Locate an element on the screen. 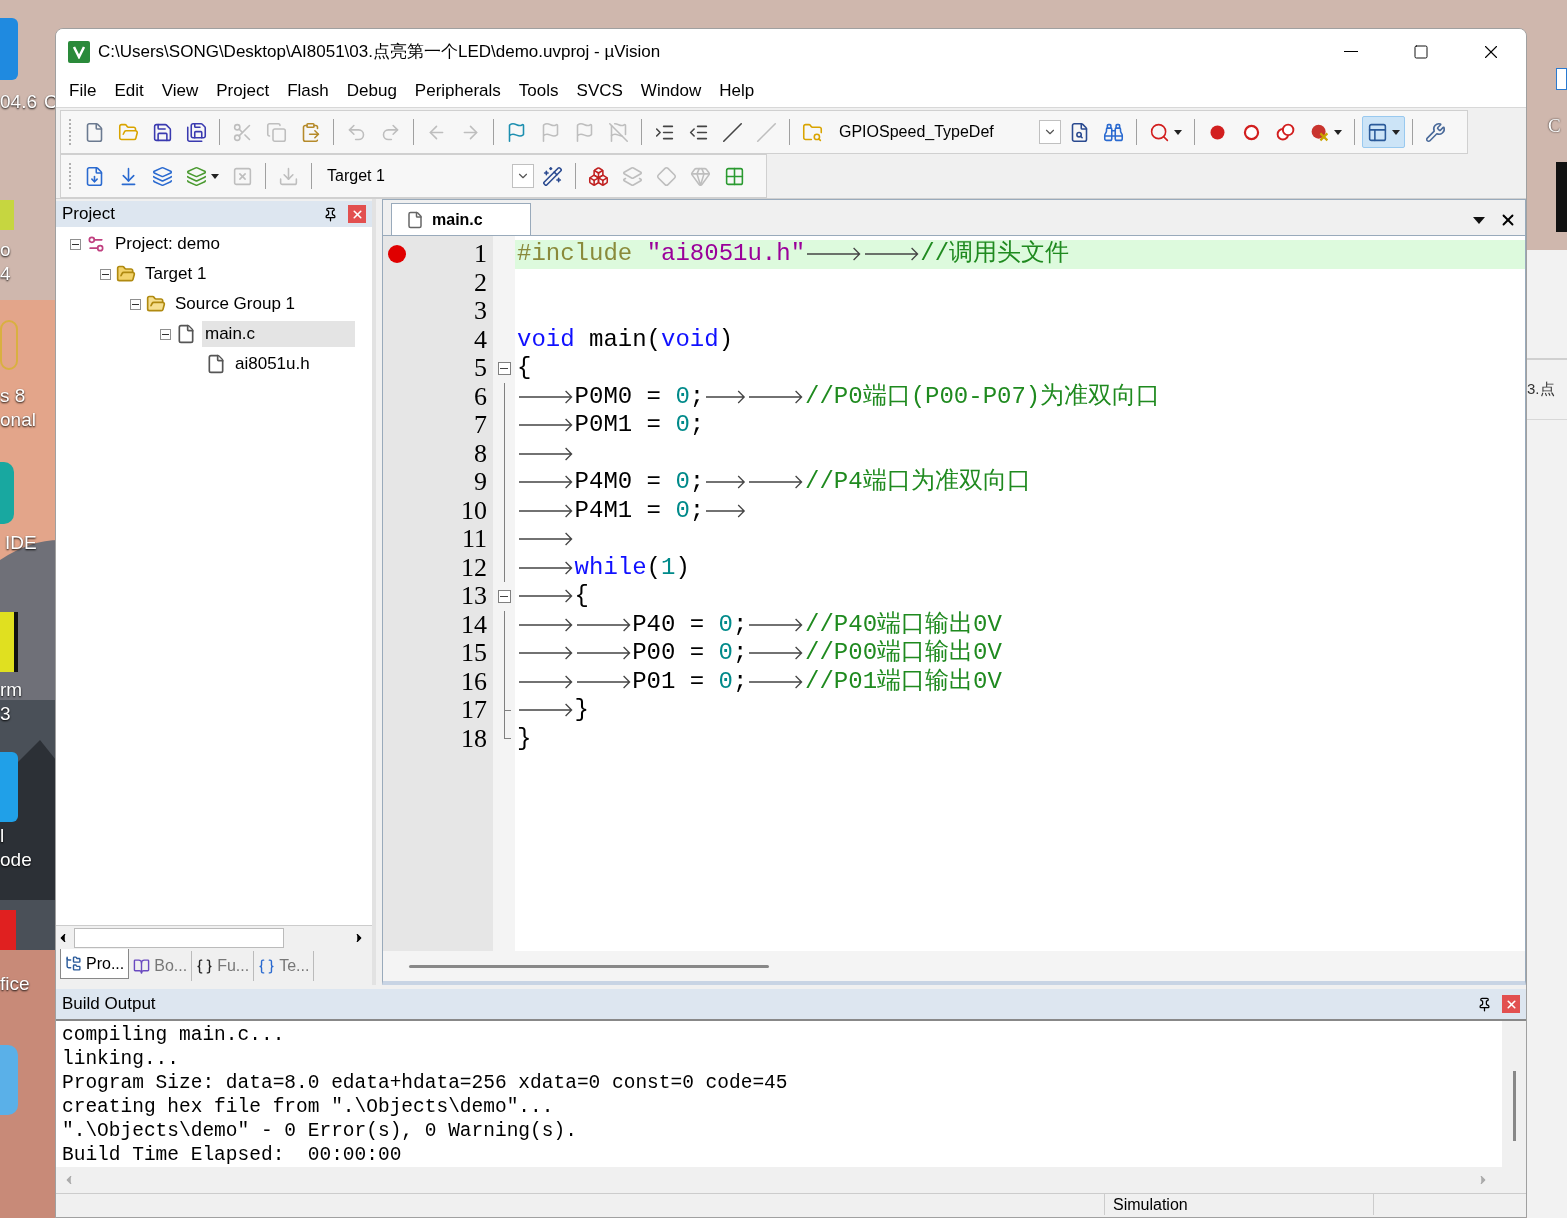  menu-item: Tools is located at coordinates (538, 90).